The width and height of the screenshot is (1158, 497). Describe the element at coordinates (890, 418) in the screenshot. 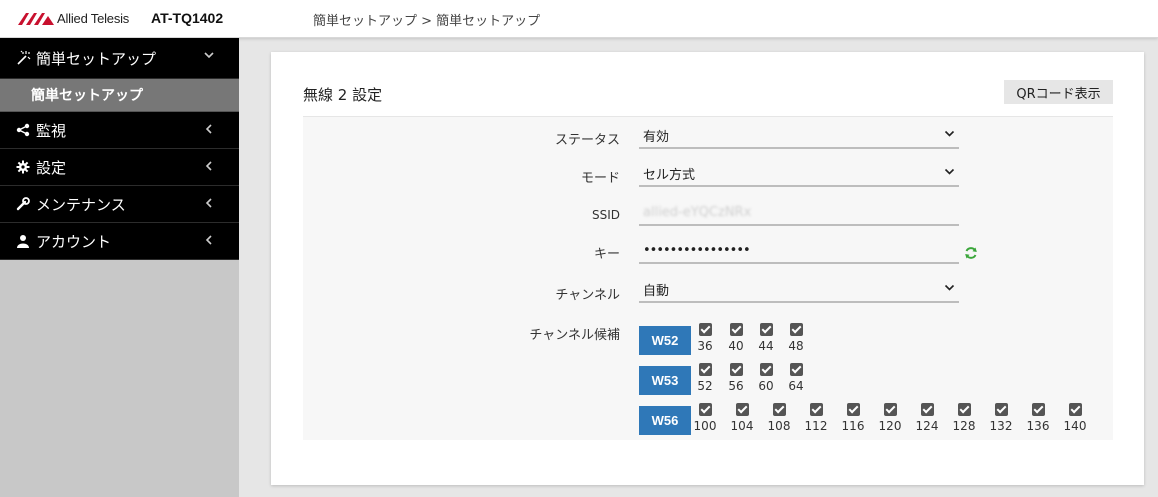

I see `channel-checkbox: 120` at that location.